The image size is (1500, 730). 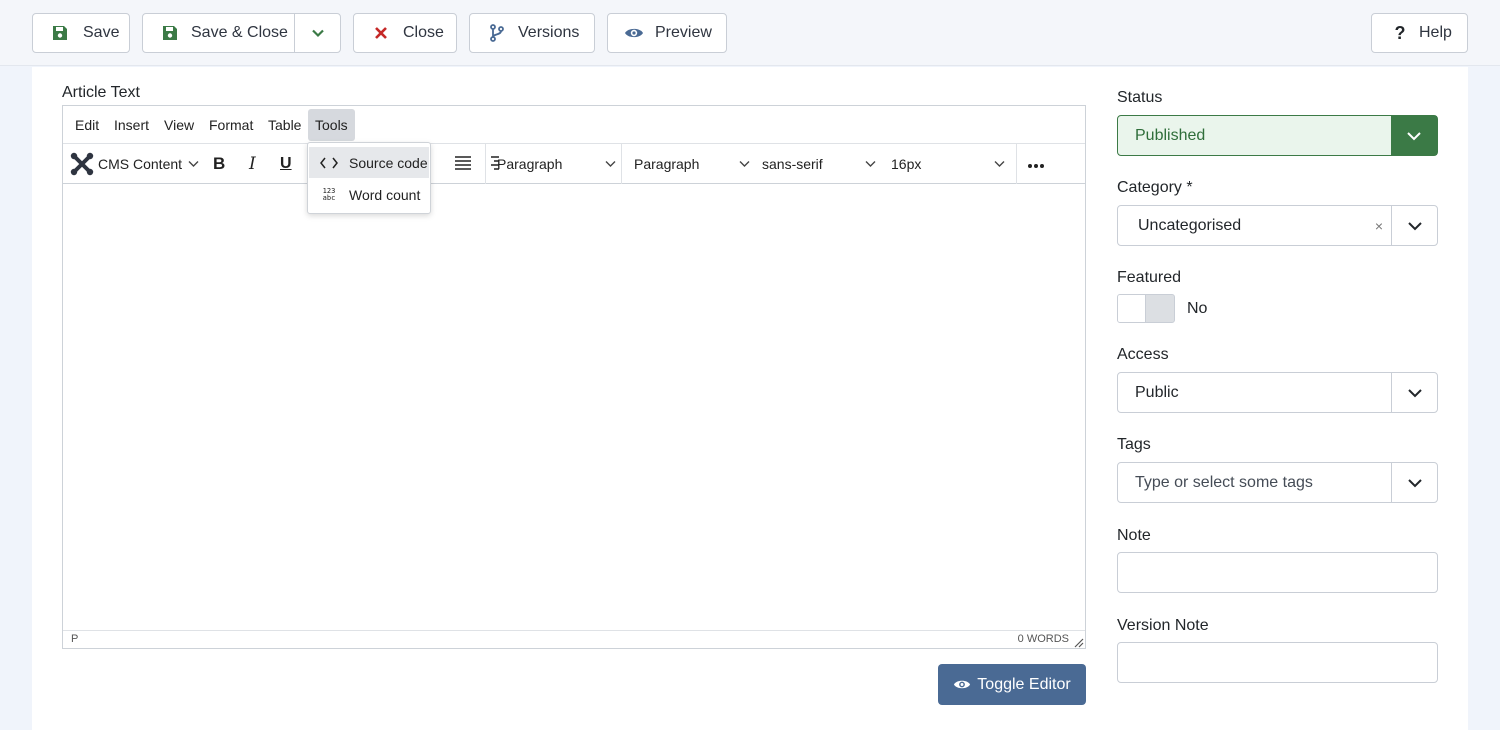 I want to click on toggle-editor-label: Toggle Editor, so click(x=1024, y=684).